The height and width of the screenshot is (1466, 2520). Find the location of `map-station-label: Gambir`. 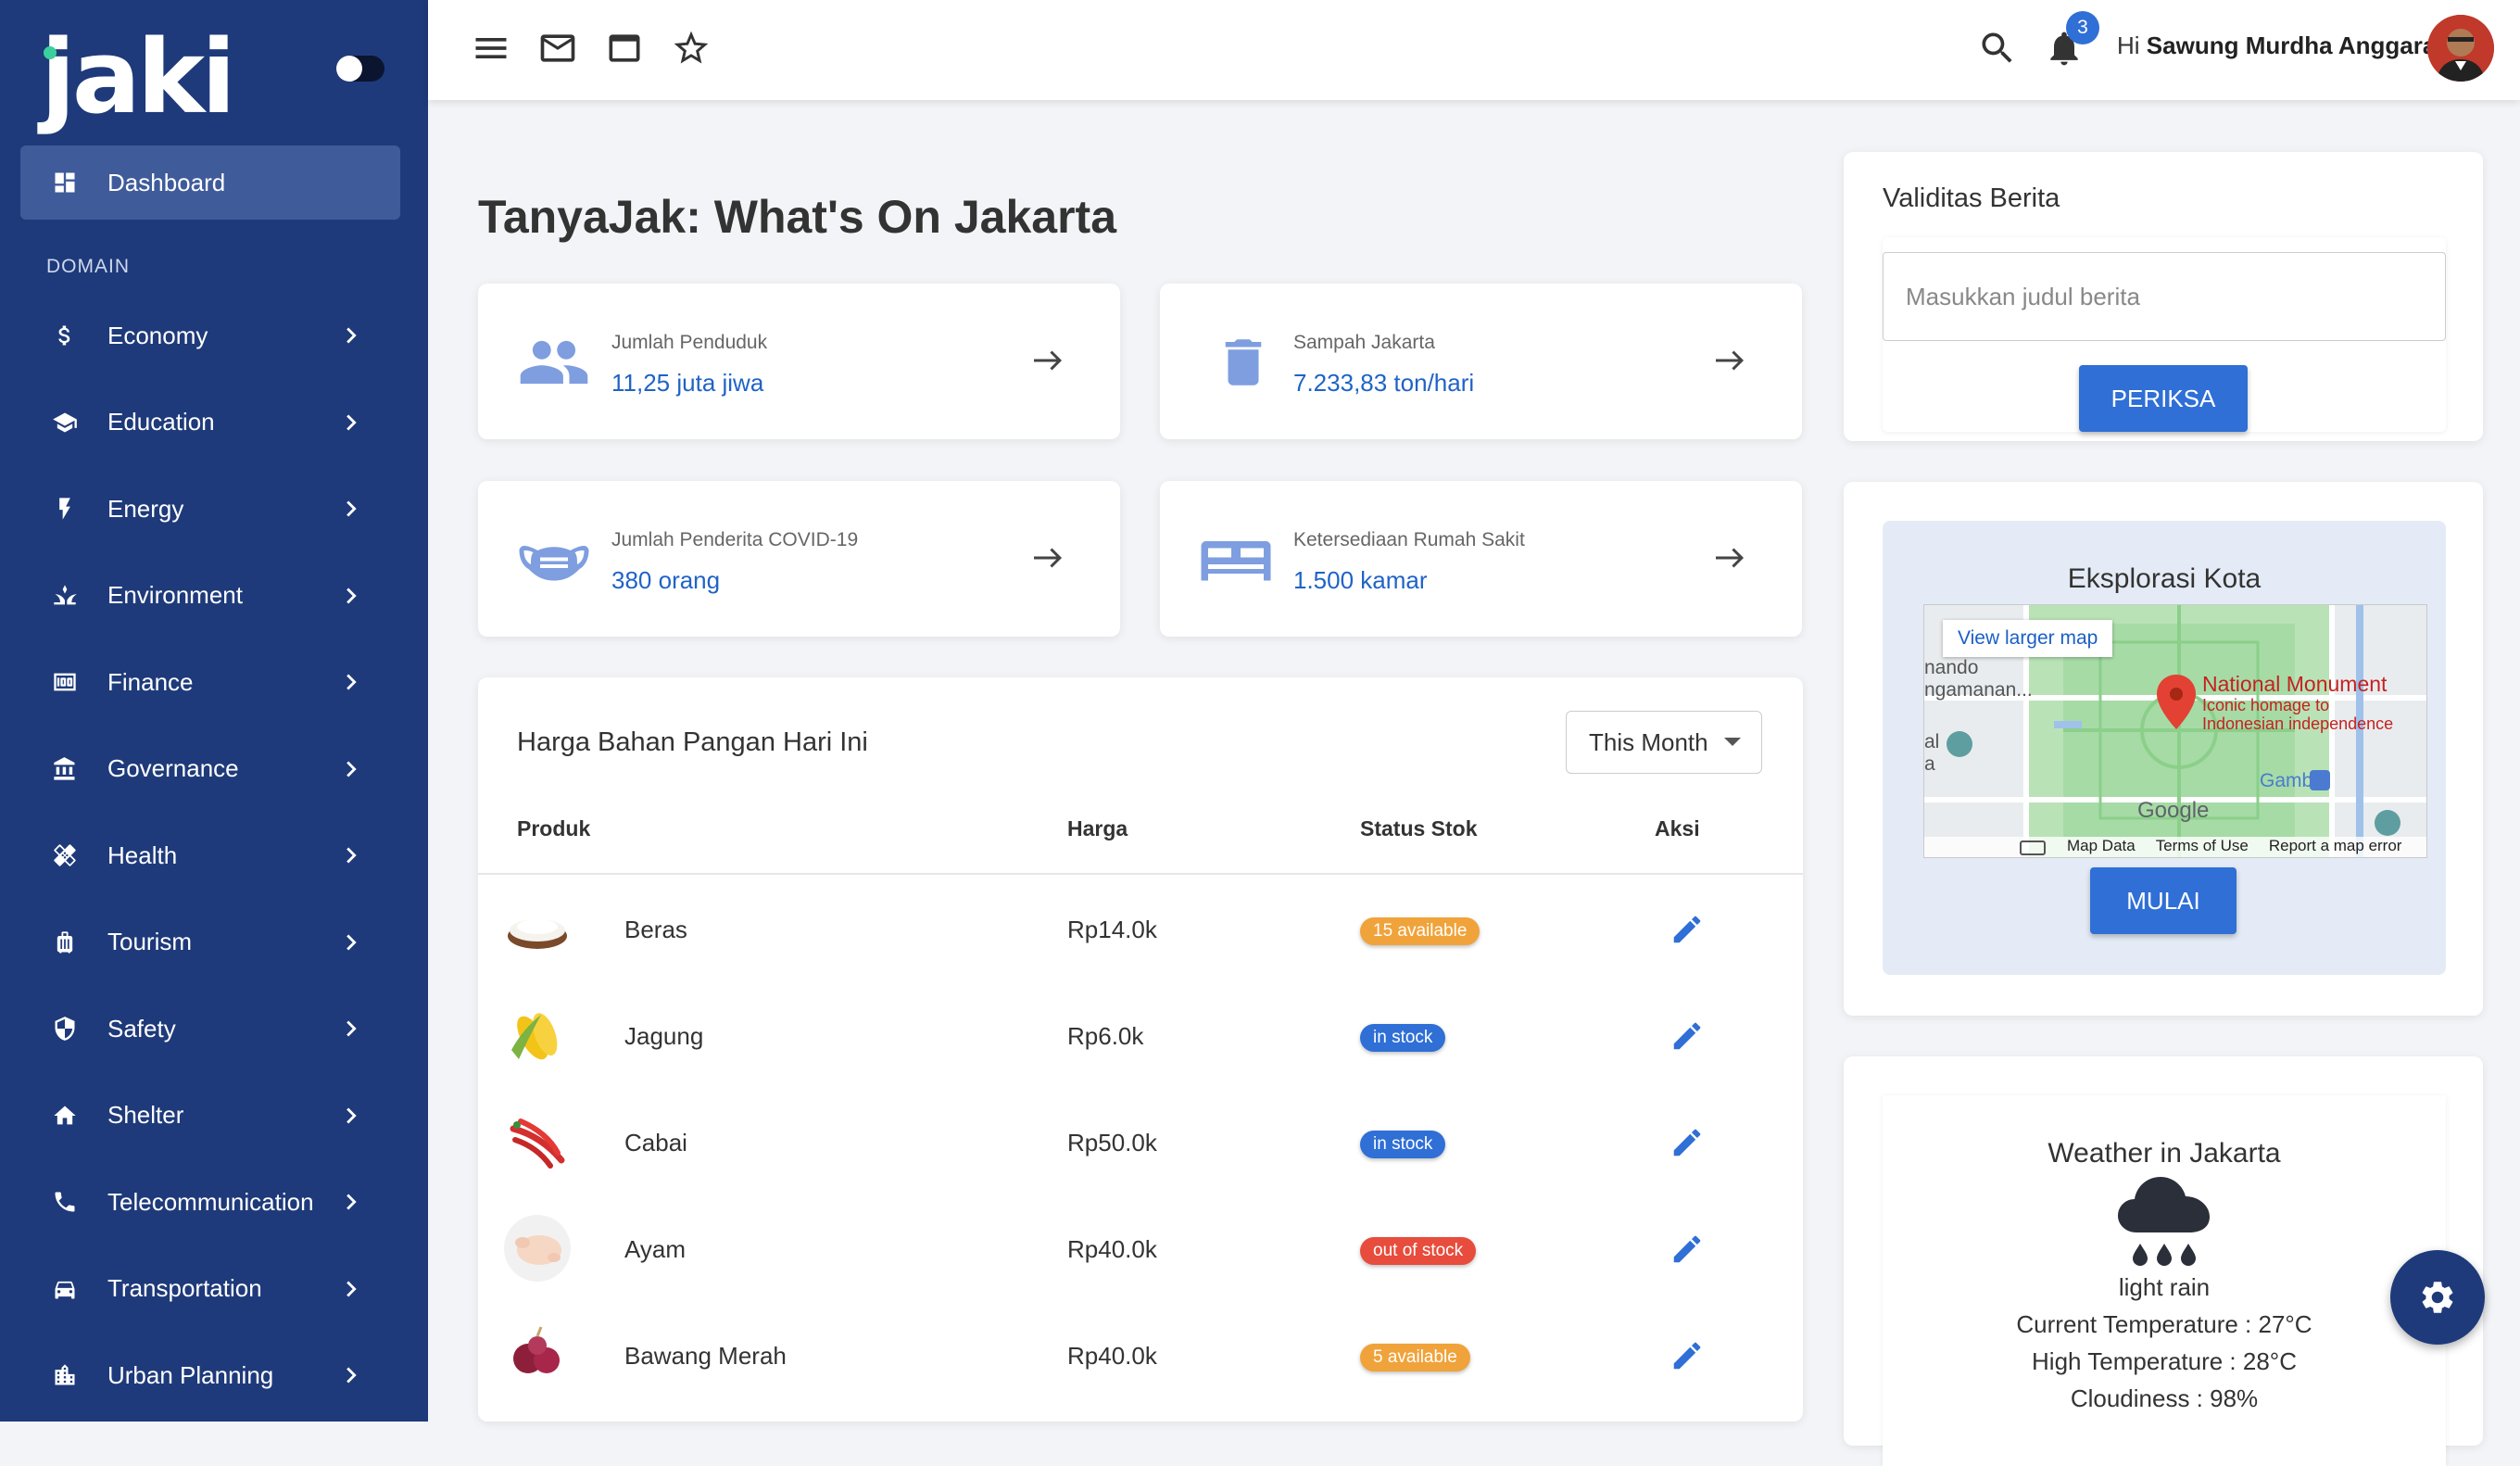

map-station-label: Gambir is located at coordinates (2292, 781).